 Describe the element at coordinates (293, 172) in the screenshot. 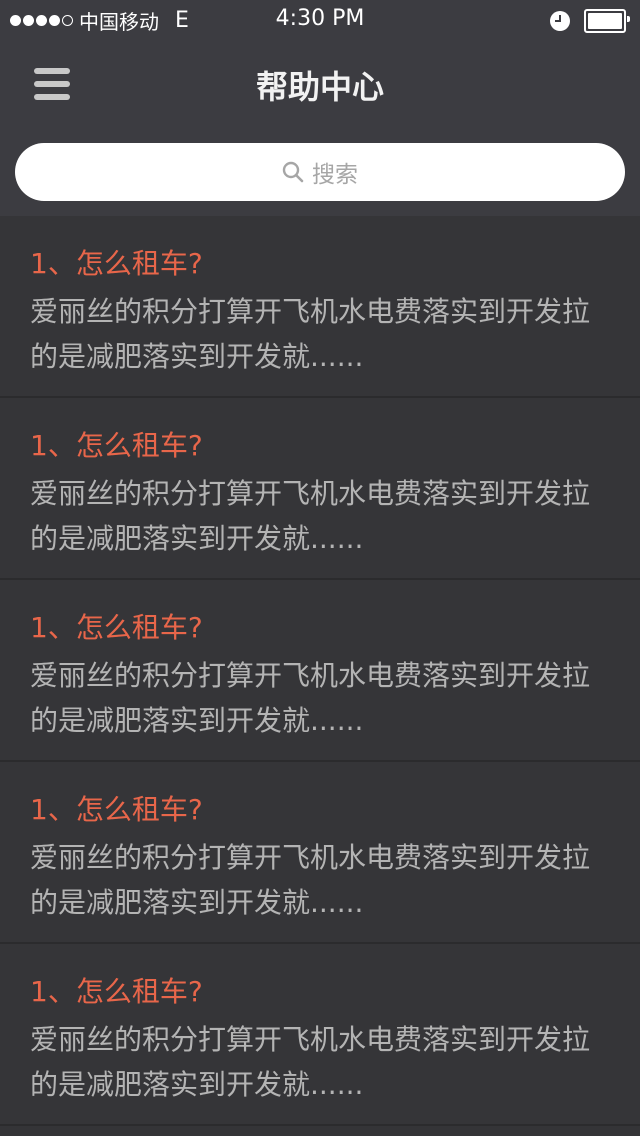

I see `search-icon` at that location.